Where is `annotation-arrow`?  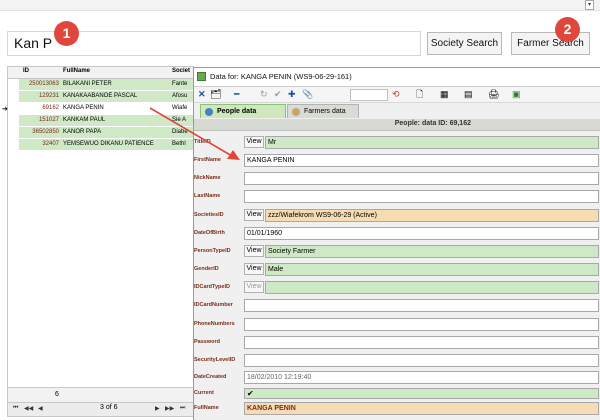 annotation-arrow is located at coordinates (194, 133).